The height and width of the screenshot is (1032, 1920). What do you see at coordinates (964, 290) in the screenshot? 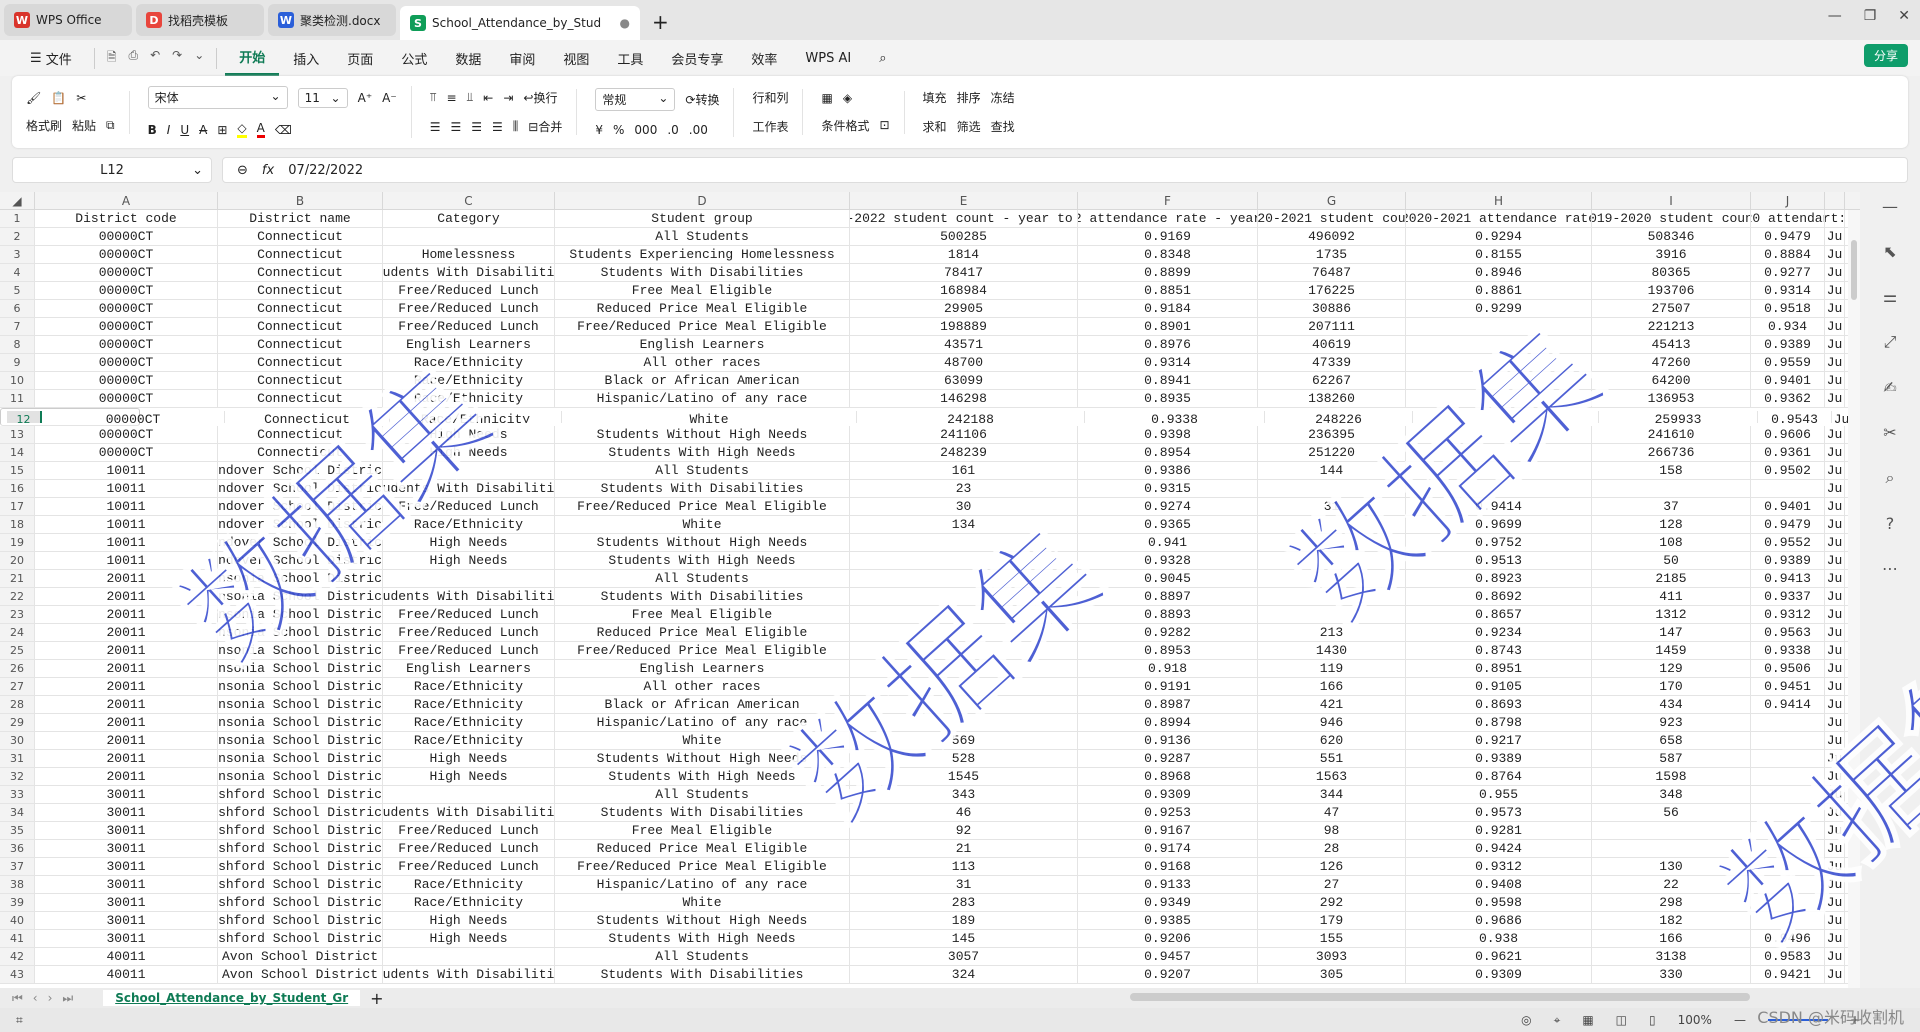
I see `cell: 168984` at bounding box center [964, 290].